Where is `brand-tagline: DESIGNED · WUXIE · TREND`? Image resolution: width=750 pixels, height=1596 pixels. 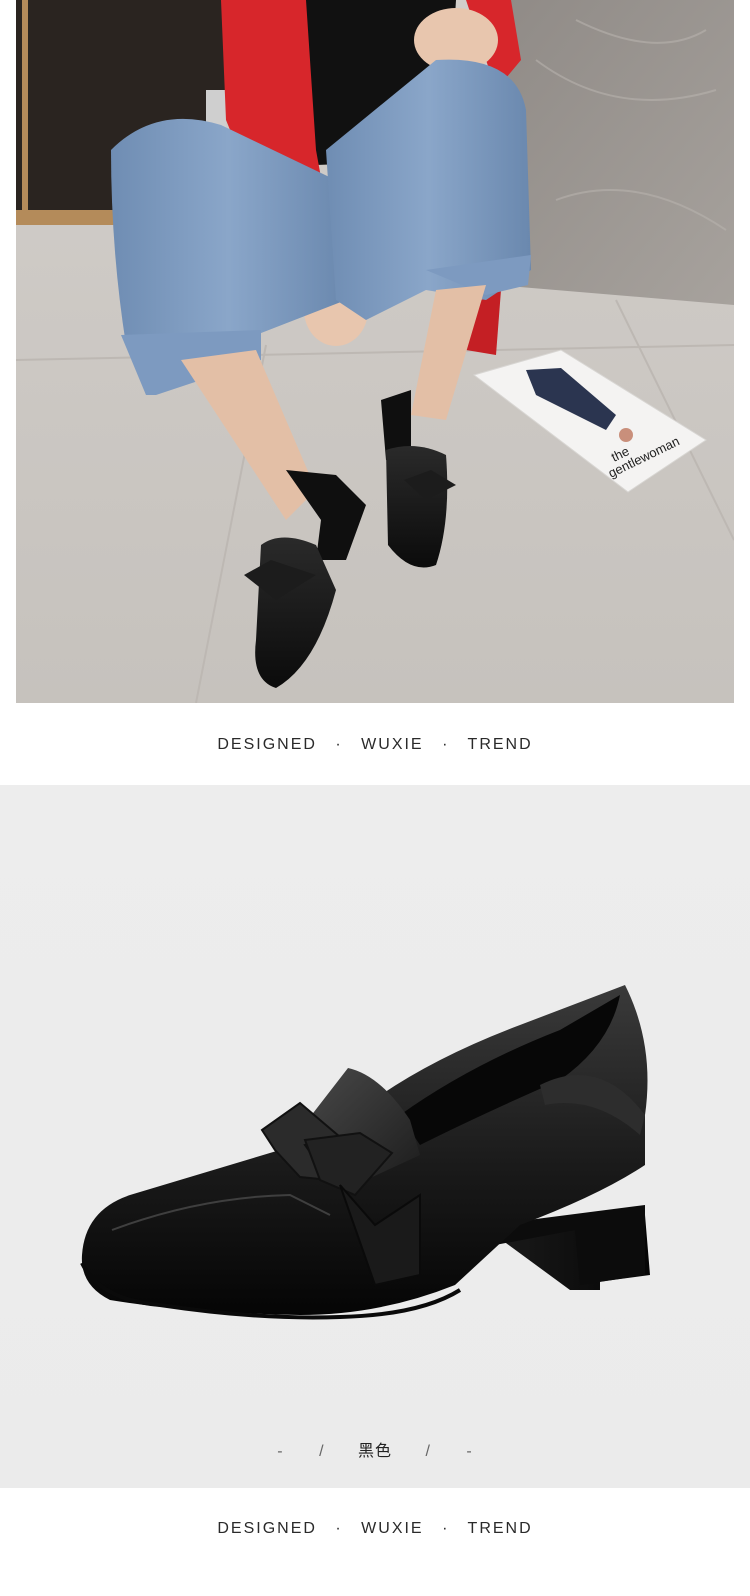 brand-tagline: DESIGNED · WUXIE · TREND is located at coordinates (375, 745).